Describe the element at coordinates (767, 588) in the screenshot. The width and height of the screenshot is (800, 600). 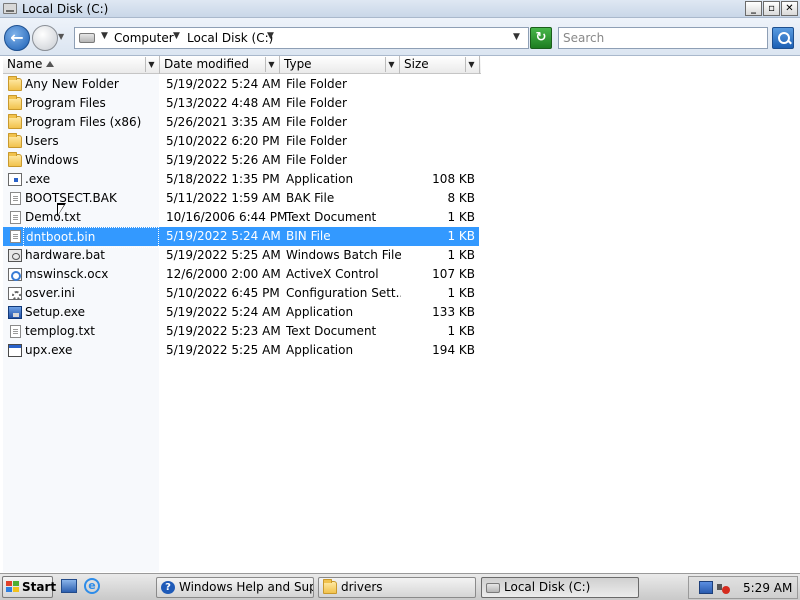
I see `clock: 5:29 AM` at that location.